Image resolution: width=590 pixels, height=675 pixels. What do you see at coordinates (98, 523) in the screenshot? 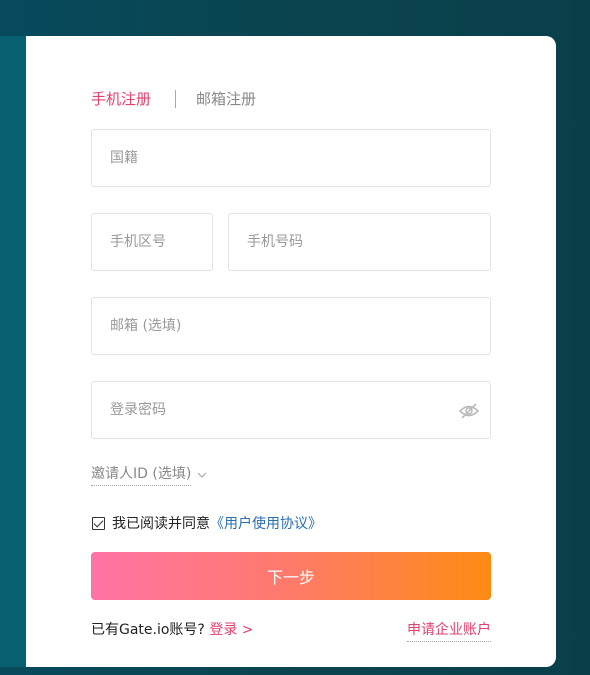
I see `agreement-checkbox` at bounding box center [98, 523].